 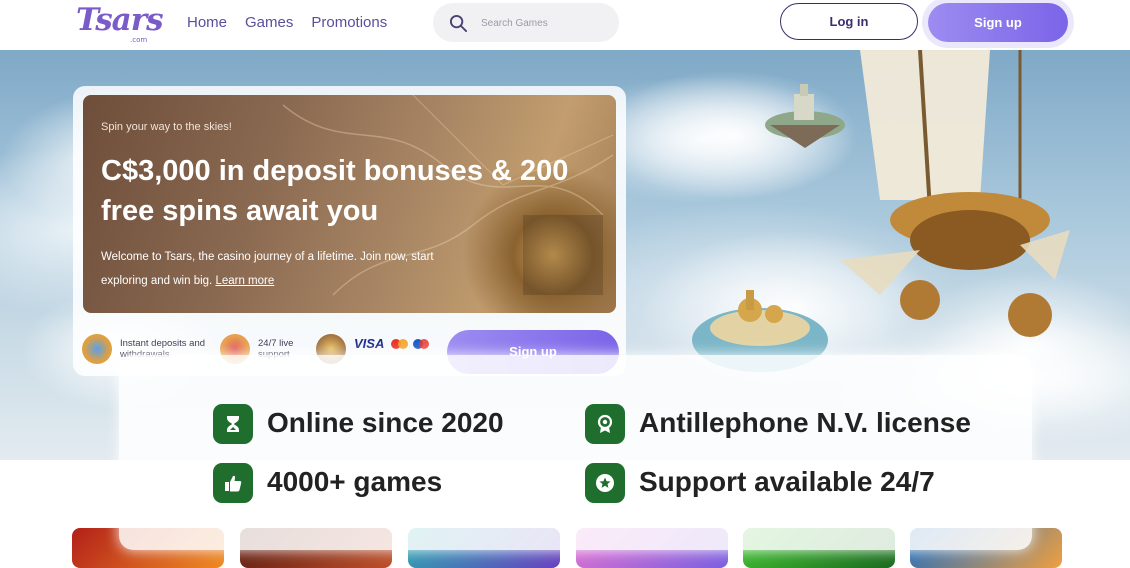 I want to click on main-nav: Home Games Promotions, so click(x=287, y=22).